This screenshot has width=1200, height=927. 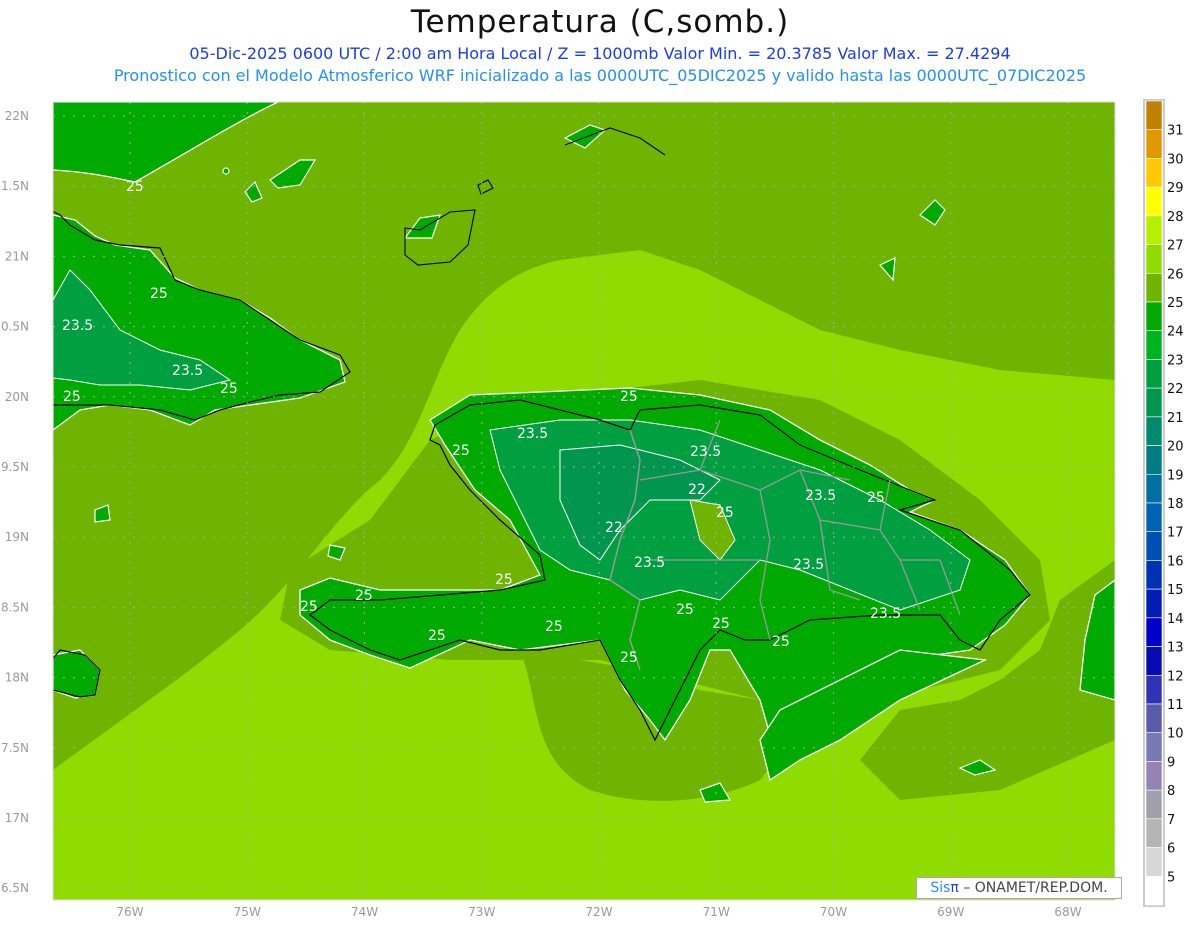 I want to click on colorbar-label: 14, so click(x=1175, y=619).